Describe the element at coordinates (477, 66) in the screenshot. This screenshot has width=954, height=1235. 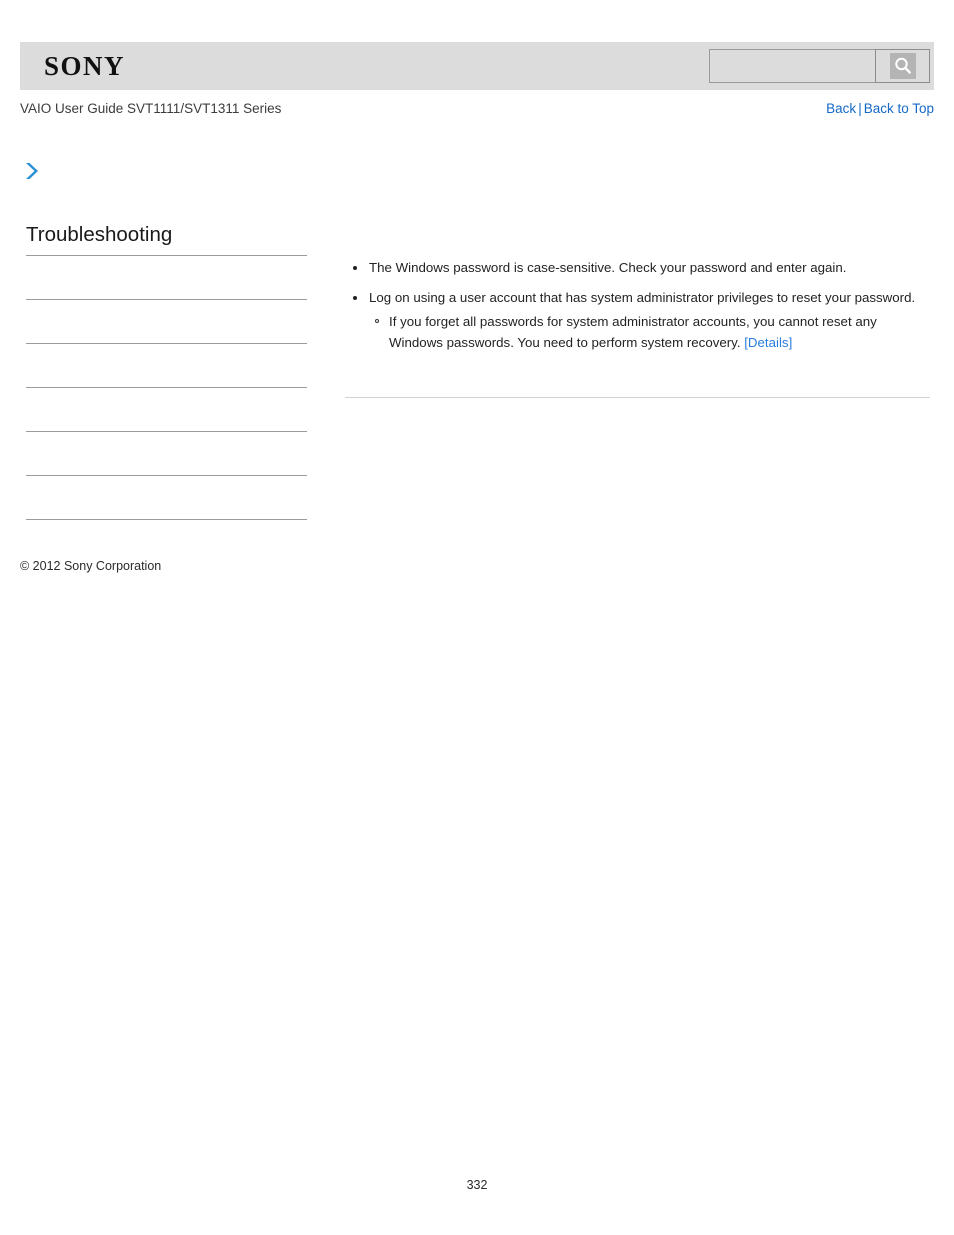
I see `header-band: SONY` at that location.